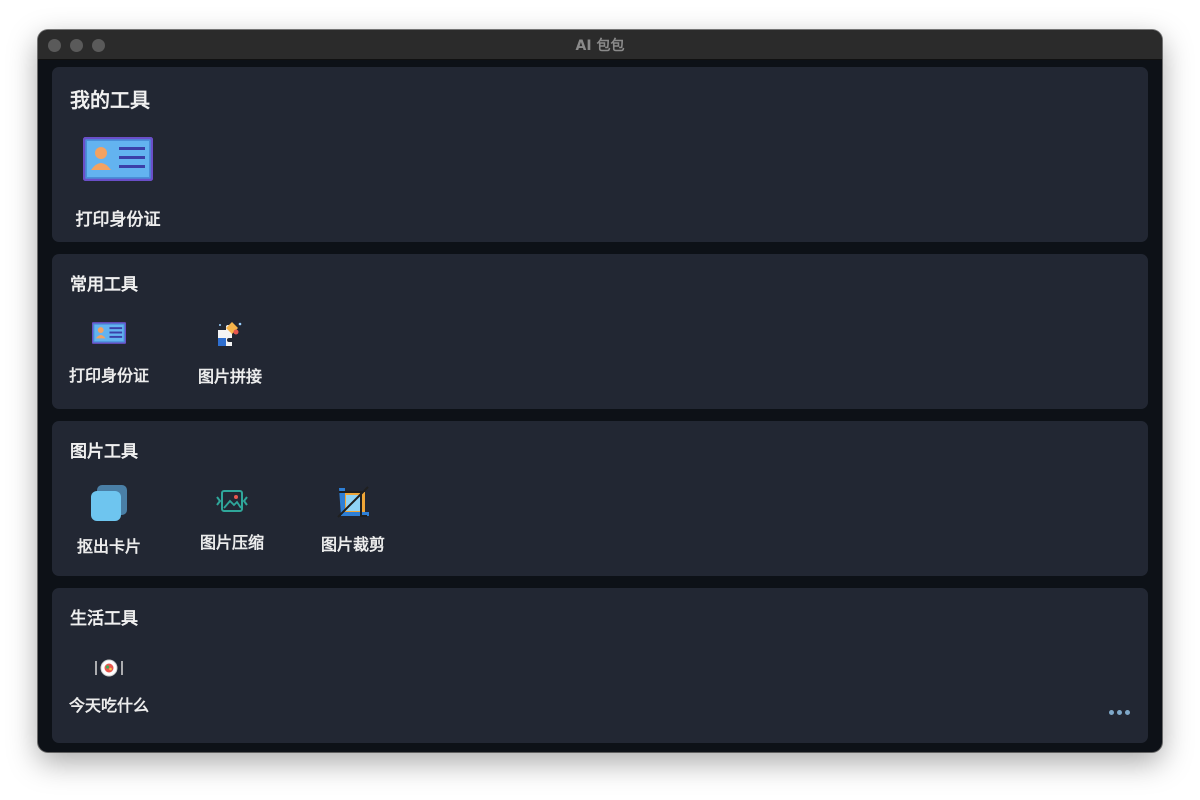  Describe the element at coordinates (231, 542) in the screenshot. I see `tool-label: 图片压缩` at that location.